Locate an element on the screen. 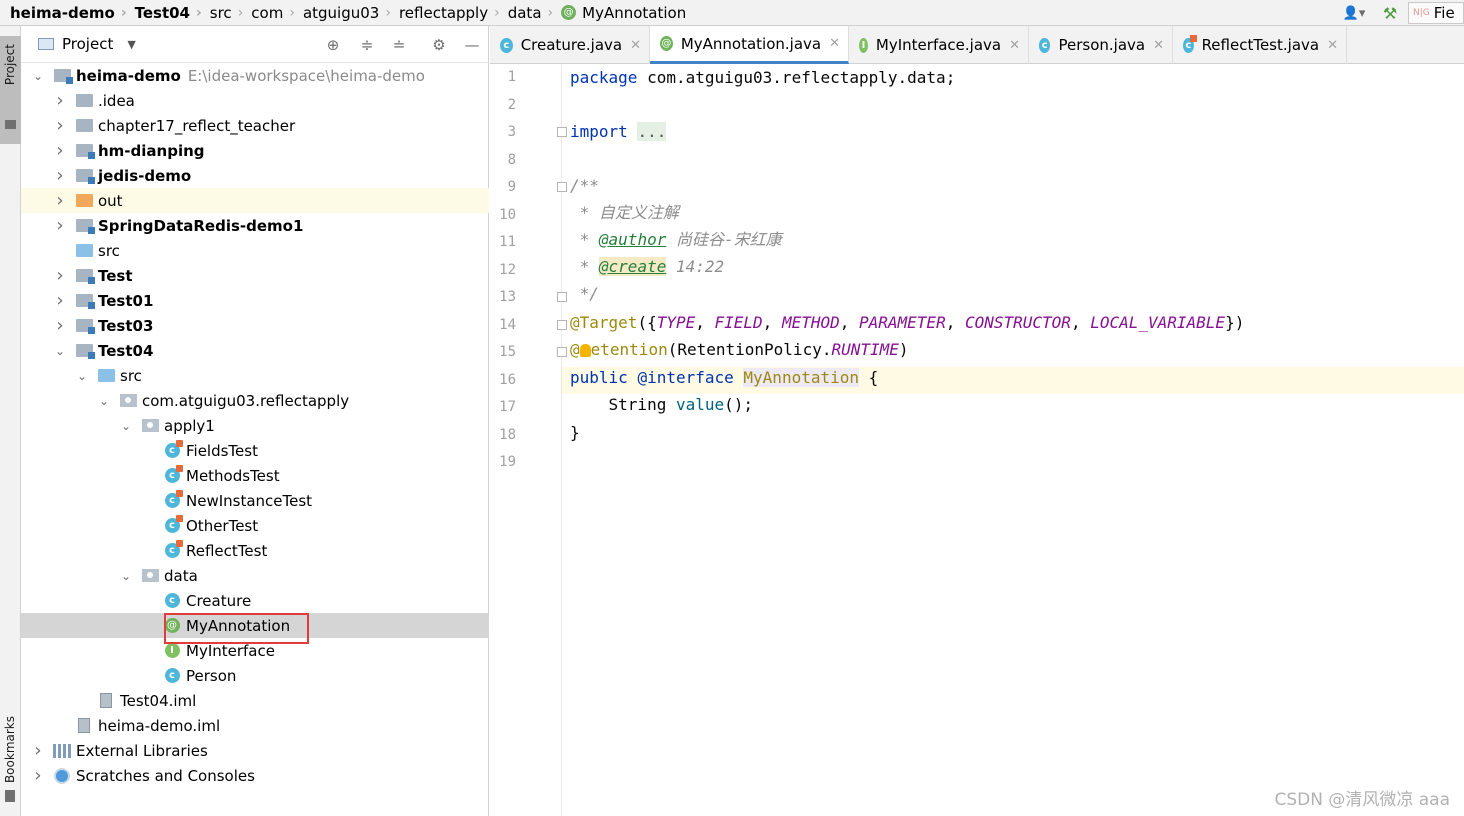  tree-item-chapter17-reflect-teacher: › chapter17_reflect_teacher is located at coordinates (255, 125).